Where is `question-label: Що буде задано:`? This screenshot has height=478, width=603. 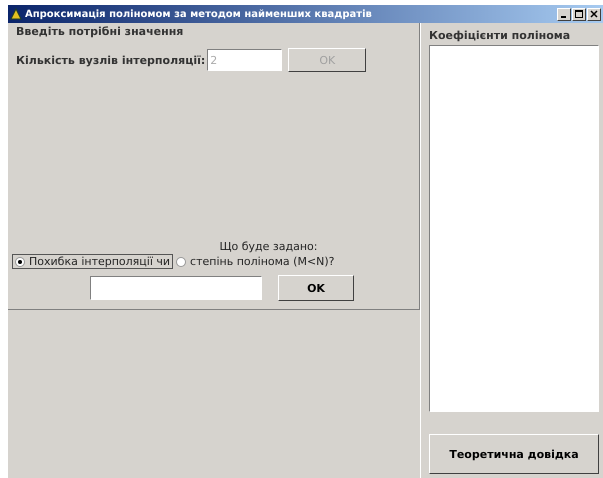
question-label: Що буде задано: is located at coordinates (269, 246).